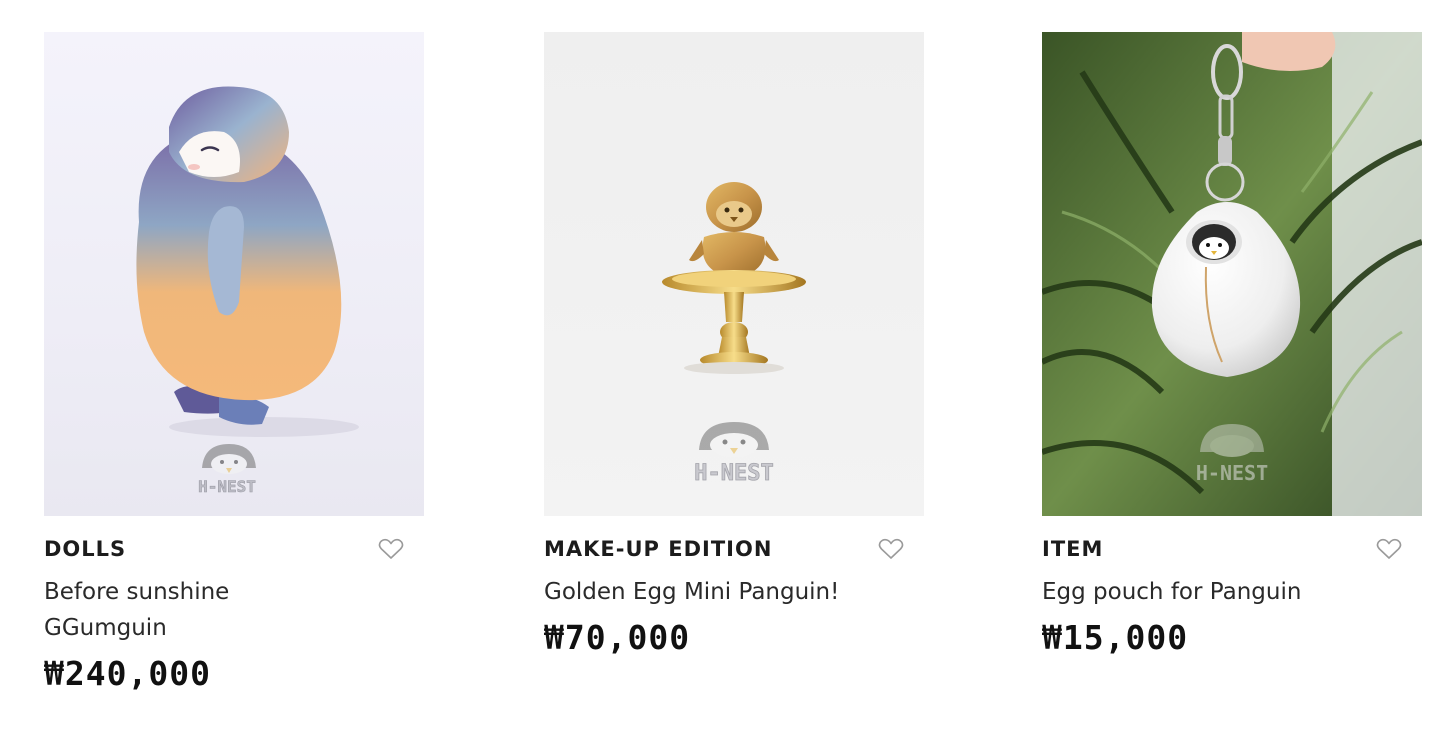 The width and height of the screenshot is (1446, 742). I want to click on product-meta: DOLLS Before sunshine GGumguin ₩240,000, so click(234, 614).